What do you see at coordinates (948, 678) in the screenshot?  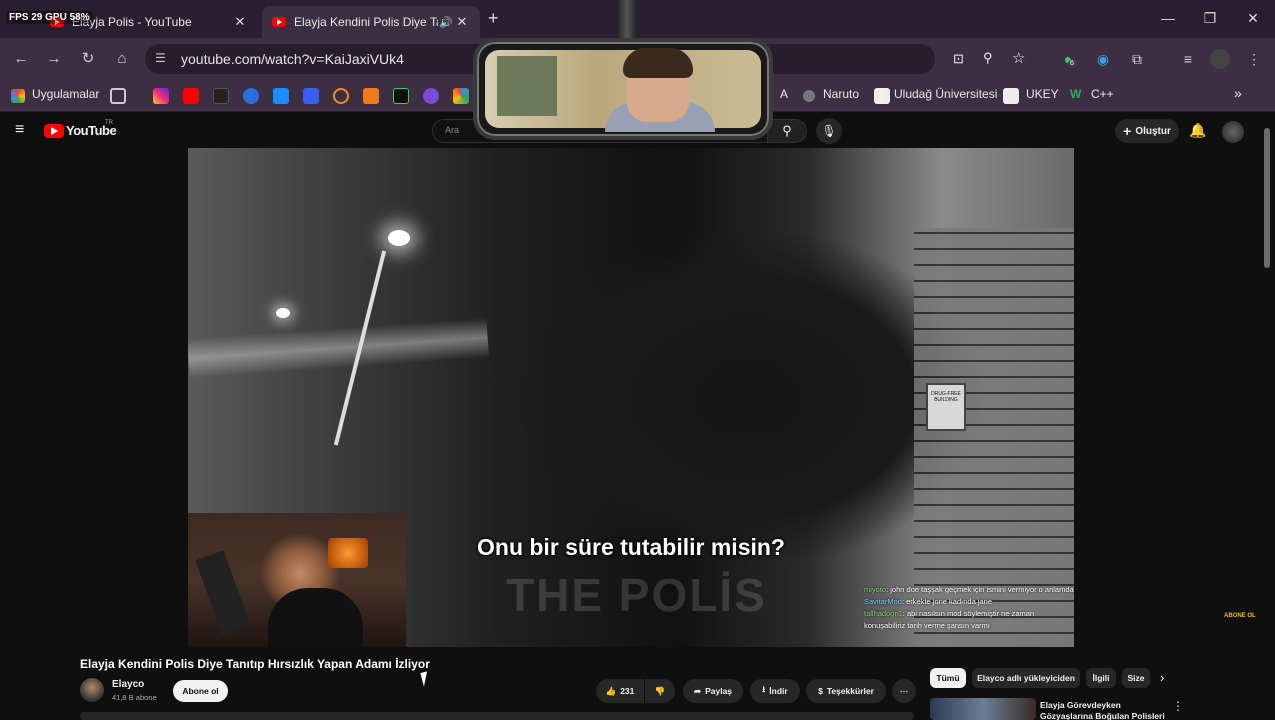 I see `chip-all: Tümü` at bounding box center [948, 678].